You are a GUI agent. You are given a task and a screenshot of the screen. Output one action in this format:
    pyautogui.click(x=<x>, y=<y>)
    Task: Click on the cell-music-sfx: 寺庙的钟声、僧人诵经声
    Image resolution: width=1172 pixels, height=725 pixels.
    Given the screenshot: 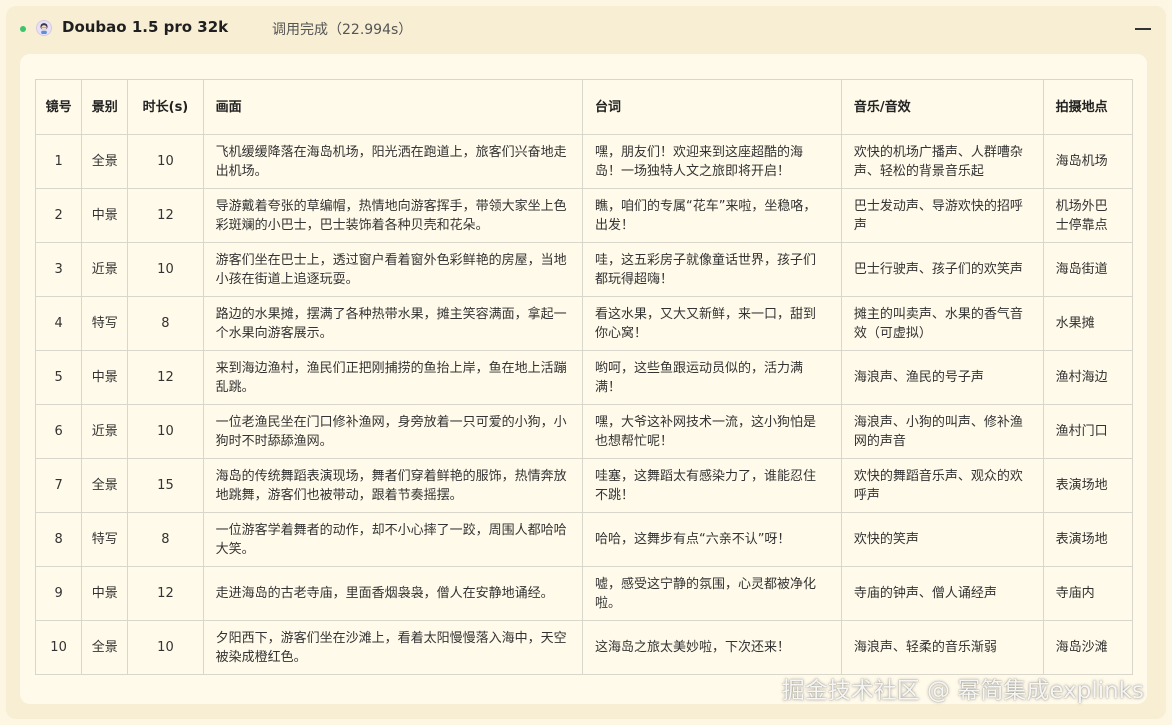 What is the action you would take?
    pyautogui.click(x=942, y=593)
    